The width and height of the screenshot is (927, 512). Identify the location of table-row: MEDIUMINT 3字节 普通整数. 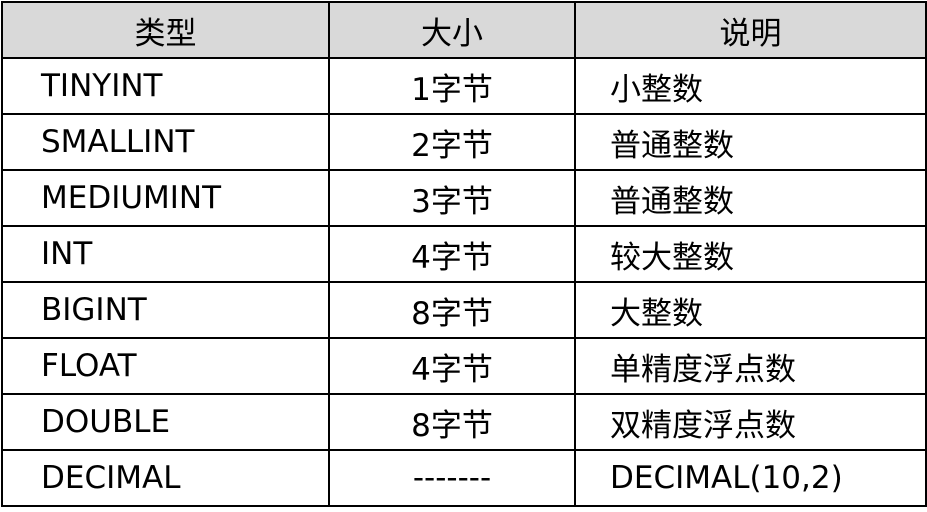
(464, 198).